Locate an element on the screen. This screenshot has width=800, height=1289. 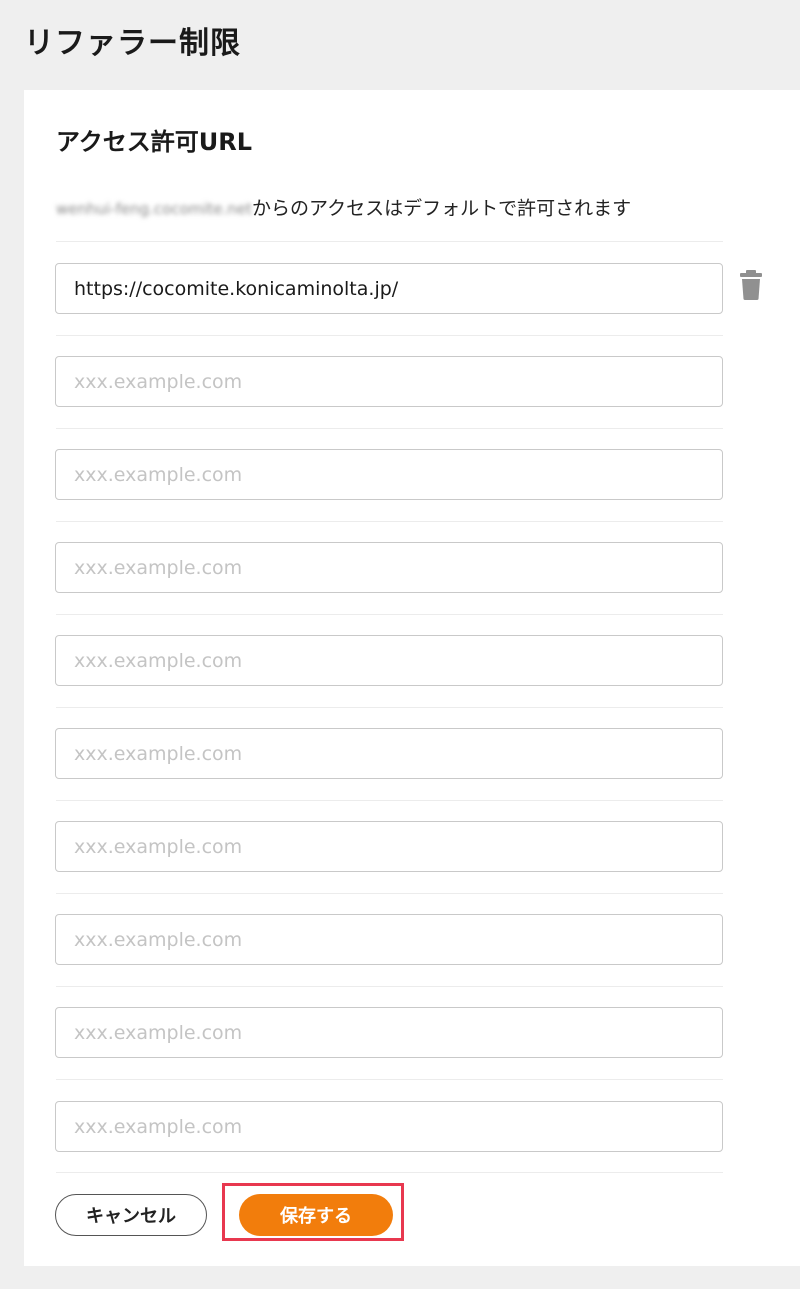
trash-icon is located at coordinates (751, 285).